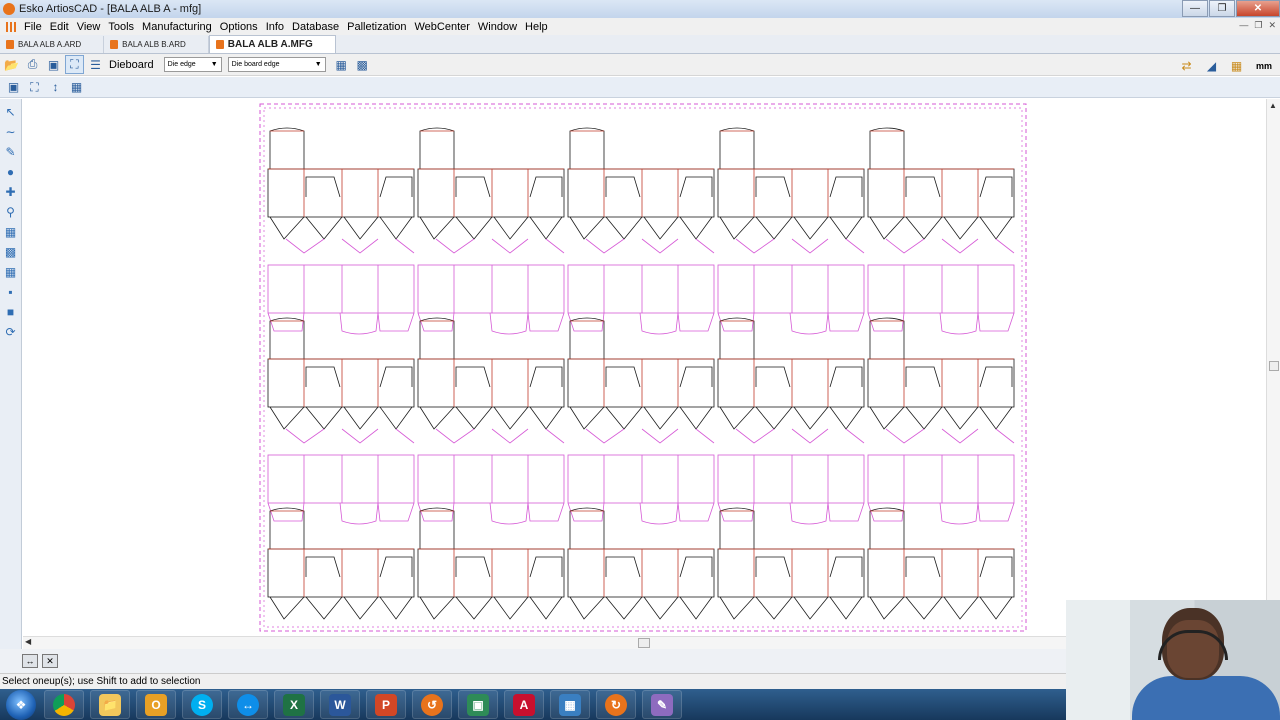  Describe the element at coordinates (121, 27) in the screenshot. I see `menu-tools: Tools` at that location.